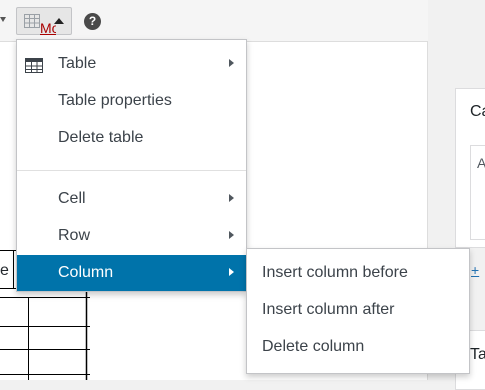 This screenshot has width=485, height=390. I want to click on table-cell-text: e, so click(4, 270).